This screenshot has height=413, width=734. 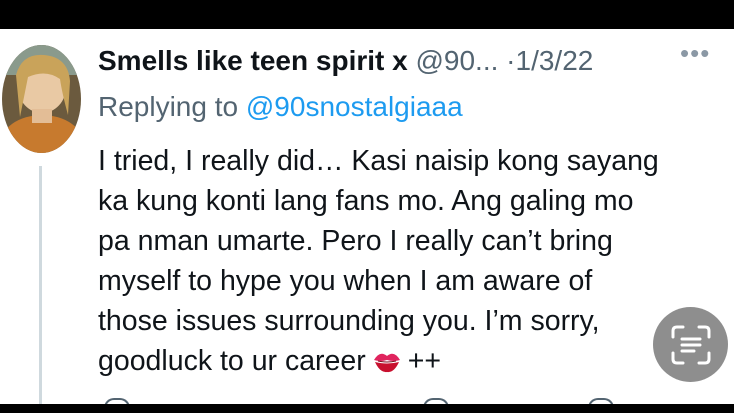 I want to click on reply-prefix: Replying to, so click(x=172, y=106).